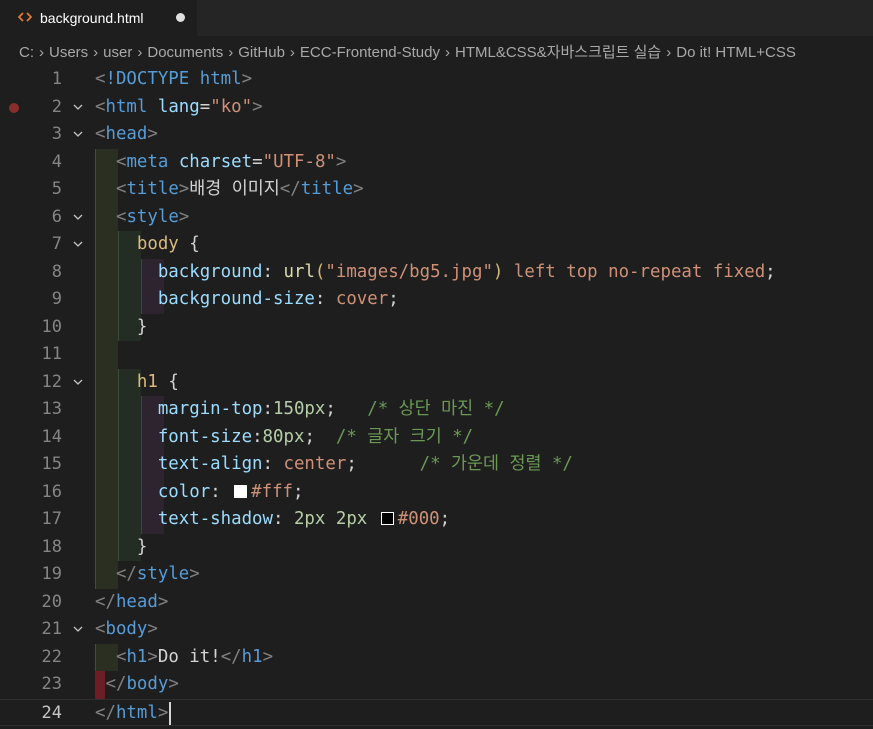  What do you see at coordinates (299, 161) in the screenshot?
I see `code-token: "UTF-8"` at bounding box center [299, 161].